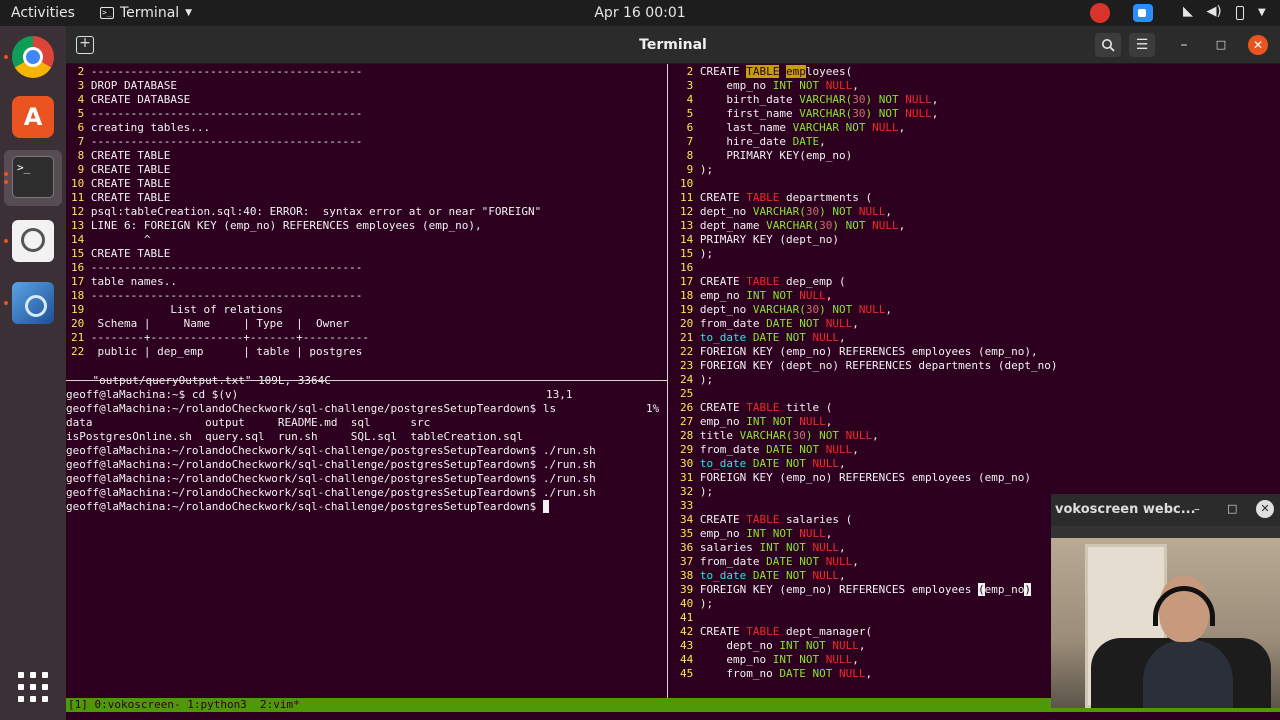  What do you see at coordinates (723, 575) in the screenshot?
I see `code-token: to_date` at bounding box center [723, 575].